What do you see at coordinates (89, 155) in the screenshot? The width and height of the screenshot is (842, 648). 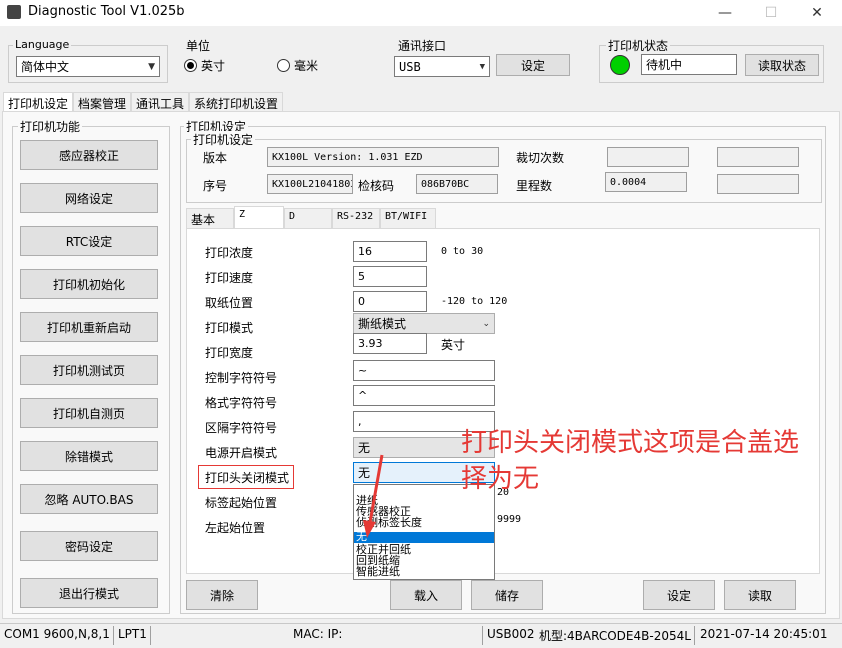 I see `sensor-calibration-button: 感应器校正` at bounding box center [89, 155].